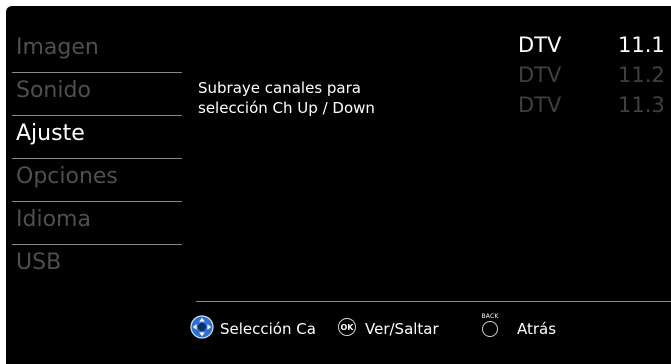 This screenshot has width=671, height=364. What do you see at coordinates (490, 316) in the screenshot?
I see `back-icon-text: BACK` at bounding box center [490, 316].